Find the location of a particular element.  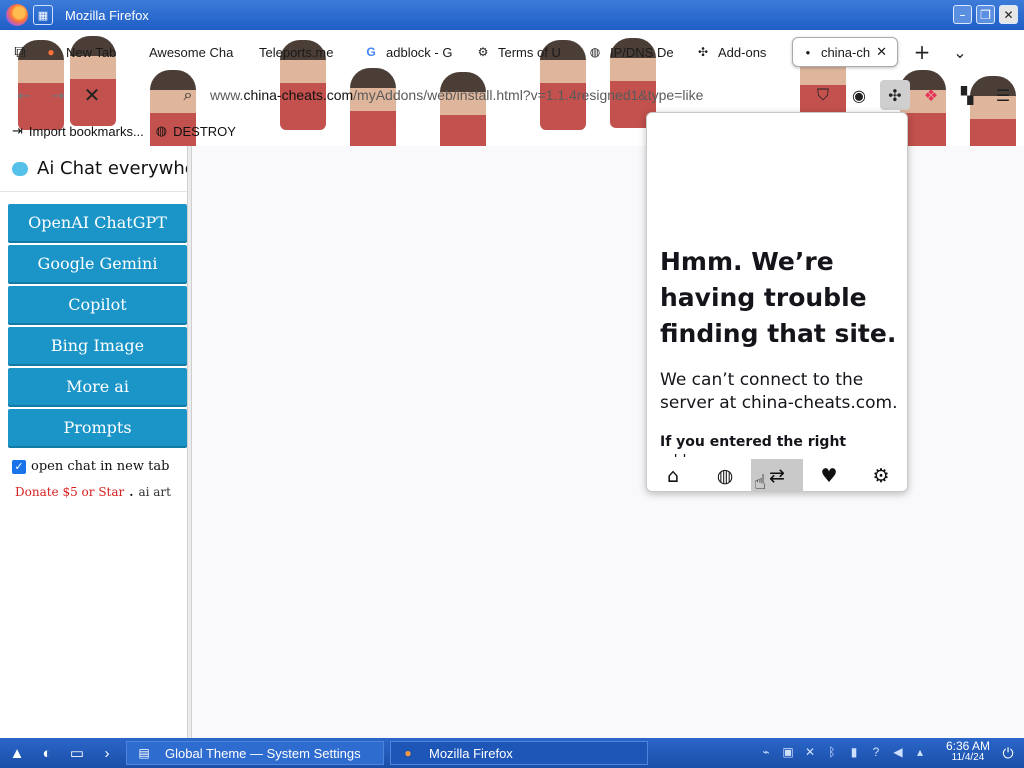

tab-ip-dns: ◍ IP/DNS De is located at coordinates (632, 52).